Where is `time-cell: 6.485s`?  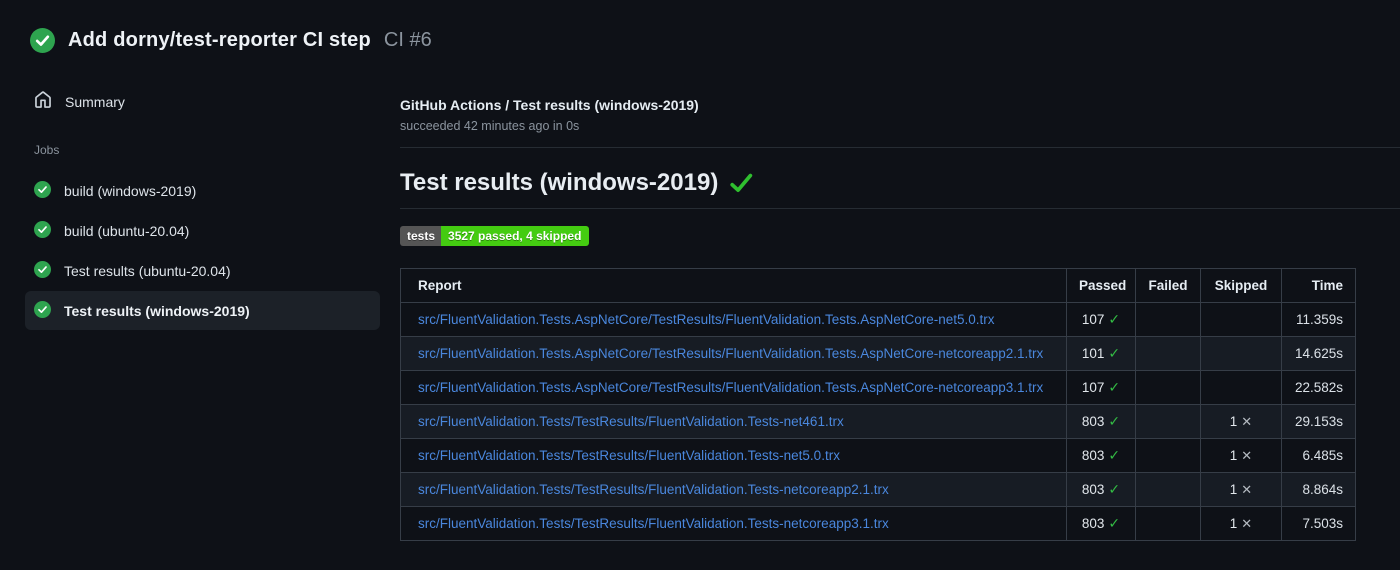 time-cell: 6.485s is located at coordinates (1318, 455).